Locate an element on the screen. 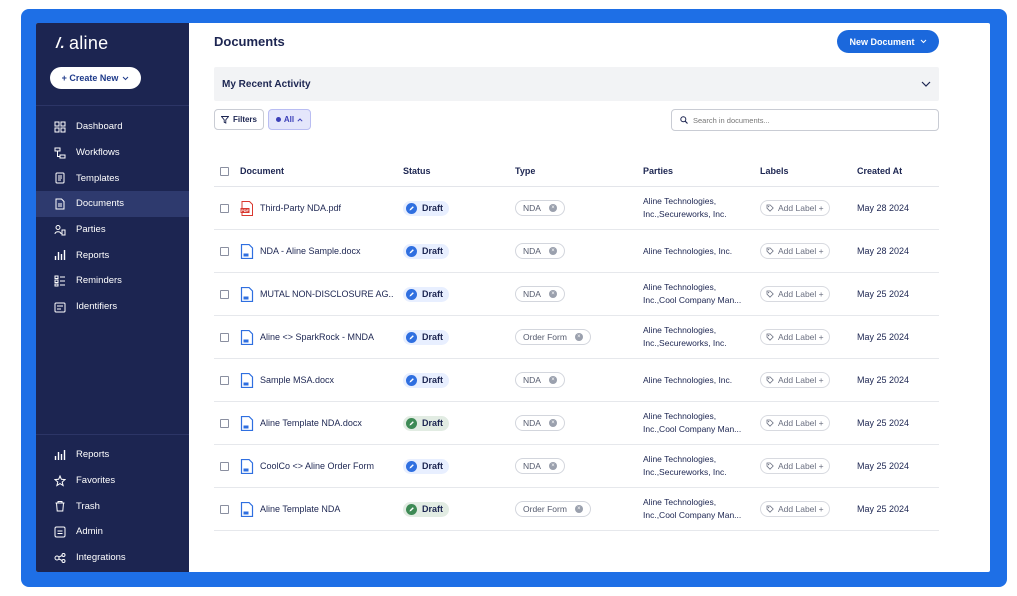 Image resolution: width=1017 pixels, height=596 pixels. column-header-document: Document is located at coordinates (321, 171).